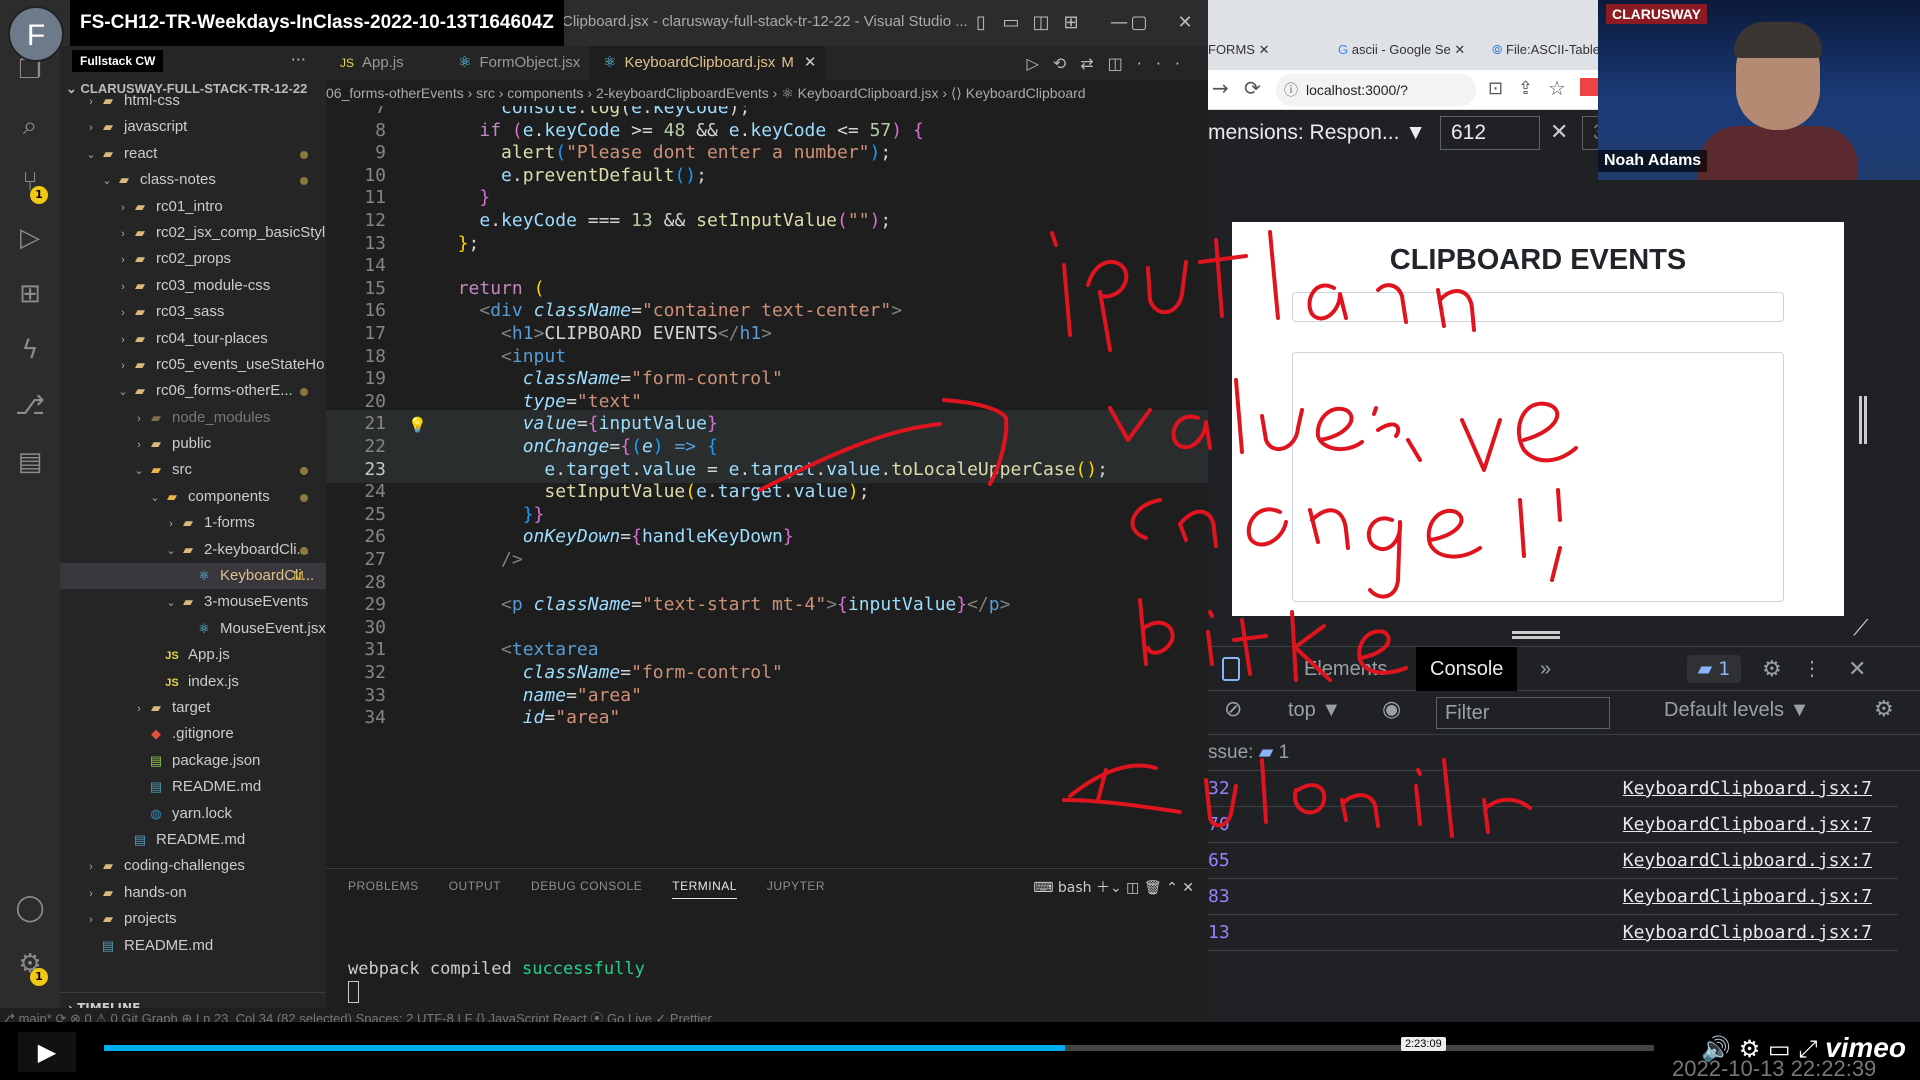 Image resolution: width=1920 pixels, height=1080 pixels. I want to click on panel-tab-jupyter: JUPYTER, so click(796, 886).